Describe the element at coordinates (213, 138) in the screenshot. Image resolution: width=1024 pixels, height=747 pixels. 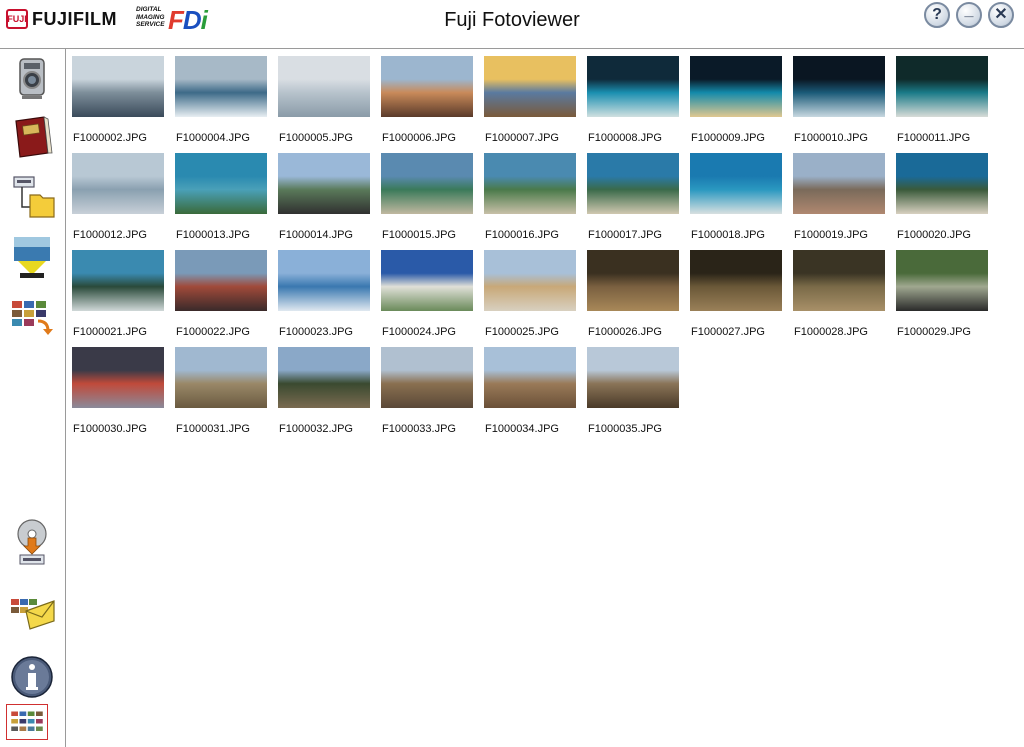
I see `photo-filename: F1000004.JPG` at that location.